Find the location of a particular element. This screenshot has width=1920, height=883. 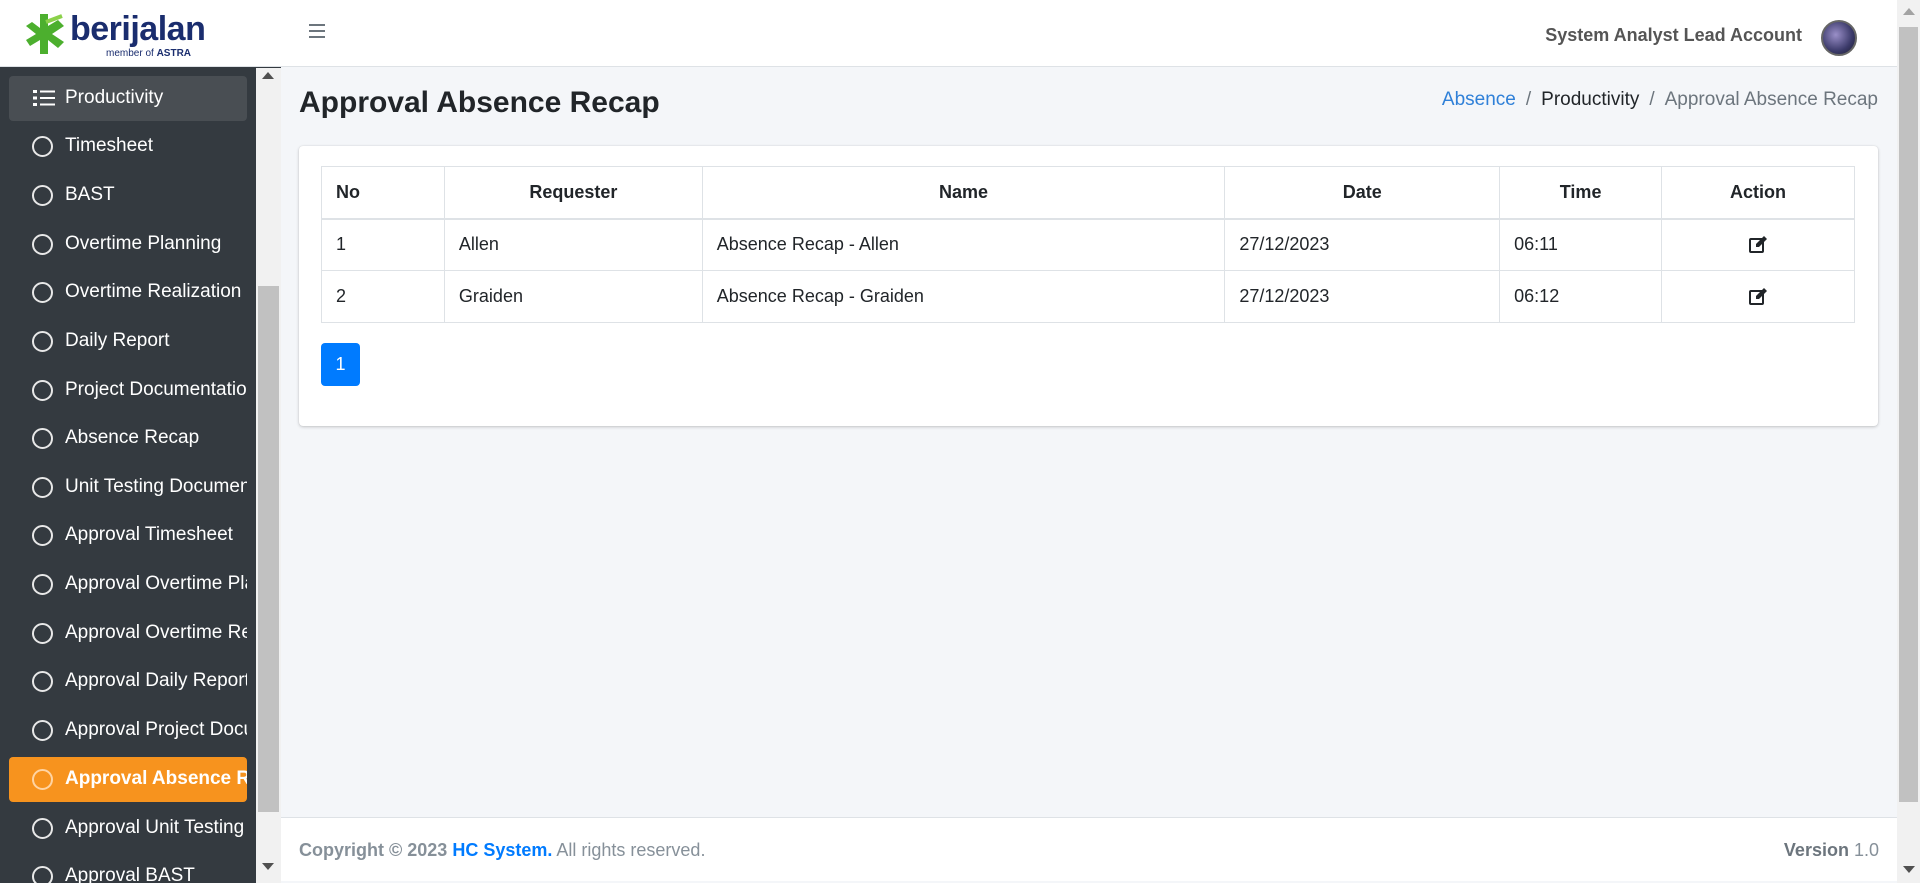

sidebar-item-label: Approval Timesheet is located at coordinates (149, 534).